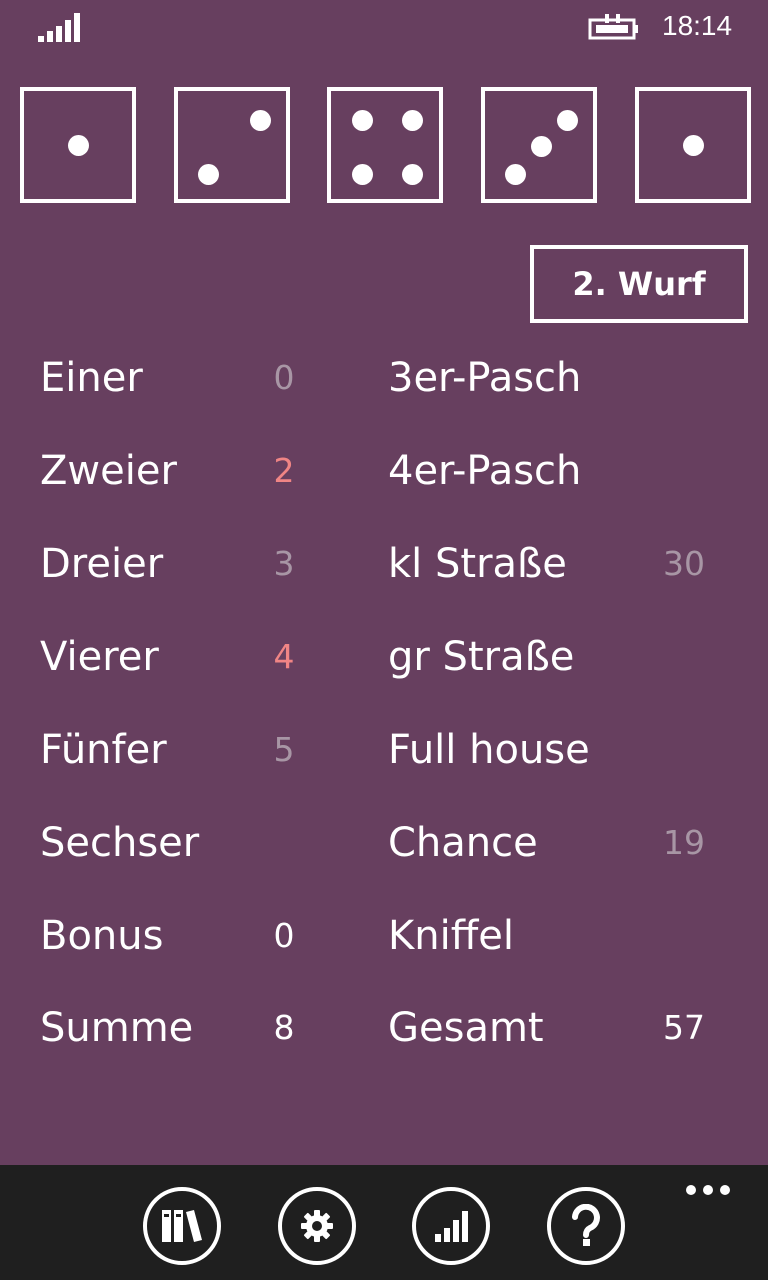  Describe the element at coordinates (284, 563) in the screenshot. I see `score-value: 3` at that location.